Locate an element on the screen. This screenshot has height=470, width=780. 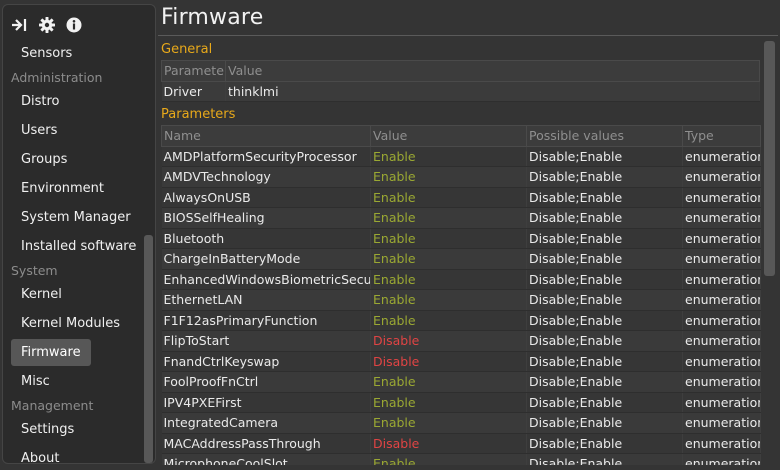
general-table: Parameter Value Driver thinklmi is located at coordinates (460, 81).